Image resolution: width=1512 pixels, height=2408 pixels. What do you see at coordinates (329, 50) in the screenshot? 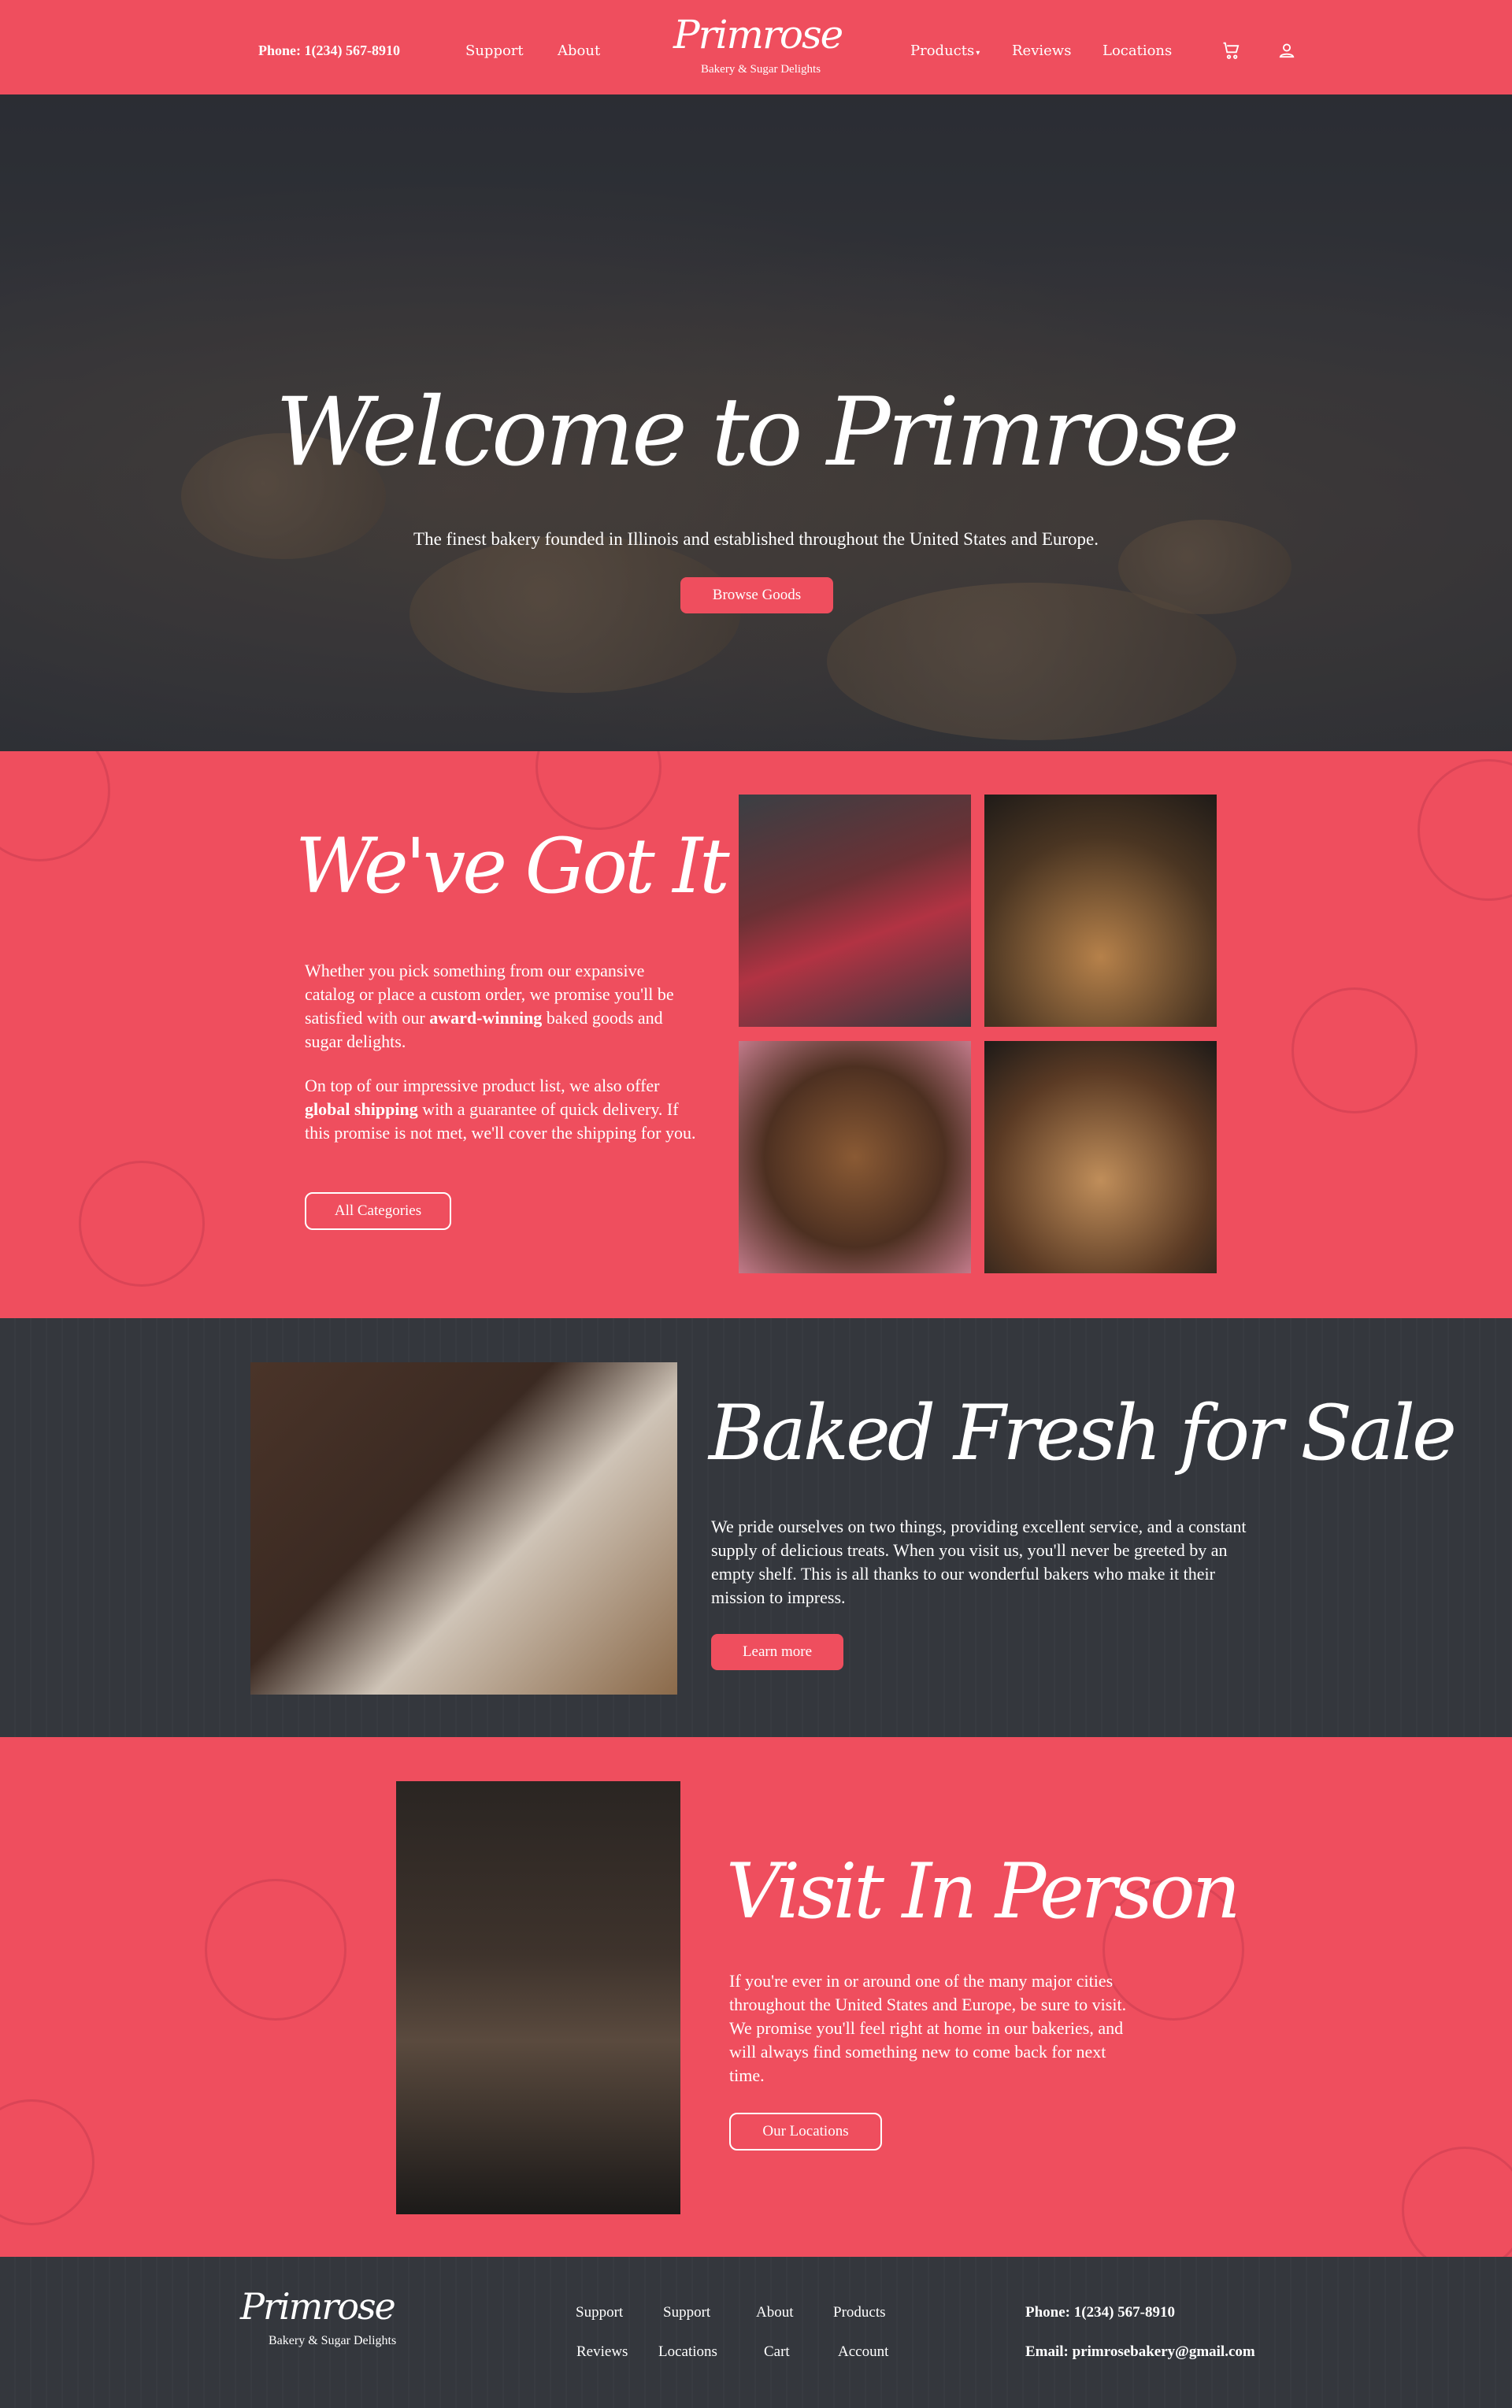
I see `nav-phone: Phone: 1(234) 567-8910` at bounding box center [329, 50].